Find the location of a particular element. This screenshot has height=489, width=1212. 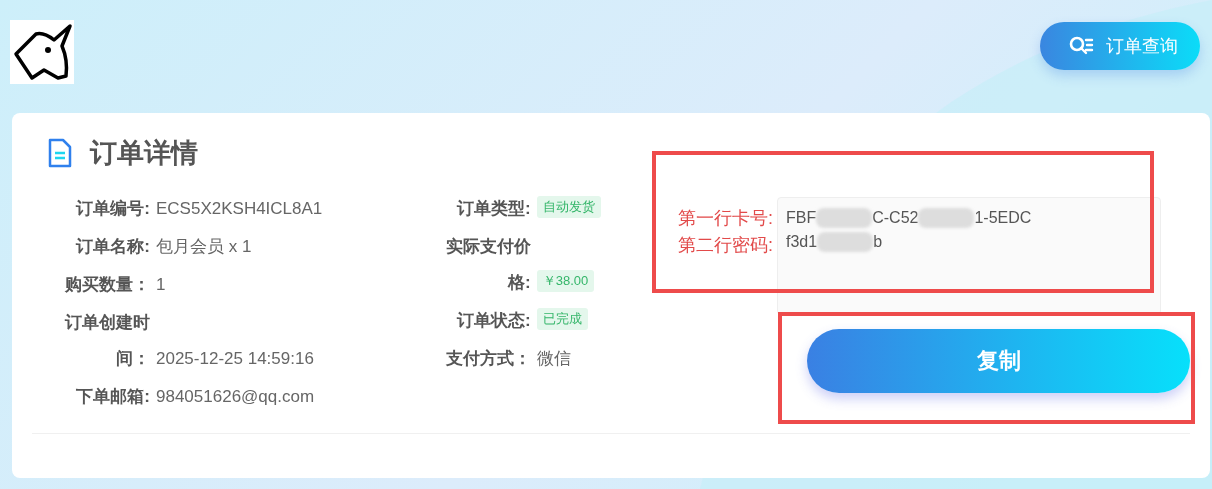

field-label: 下单邮箱: is located at coordinates (112, 397).